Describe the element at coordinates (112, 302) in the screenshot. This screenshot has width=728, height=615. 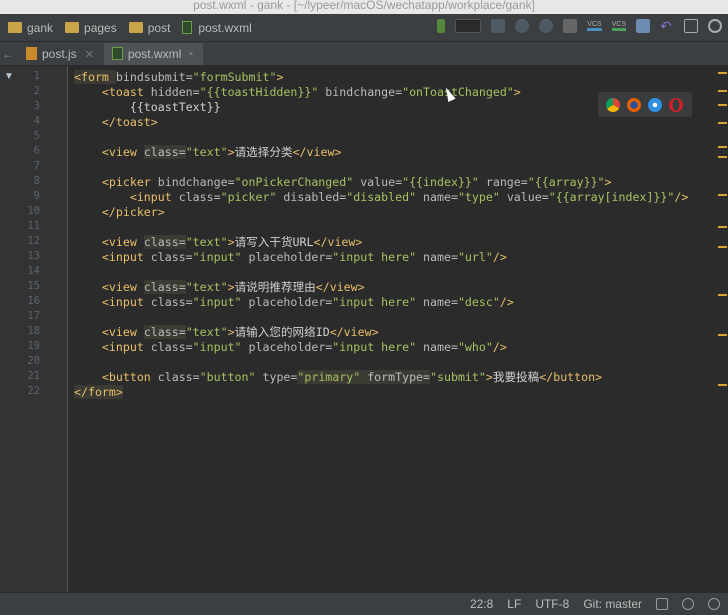
I see `code-token: <input` at that location.